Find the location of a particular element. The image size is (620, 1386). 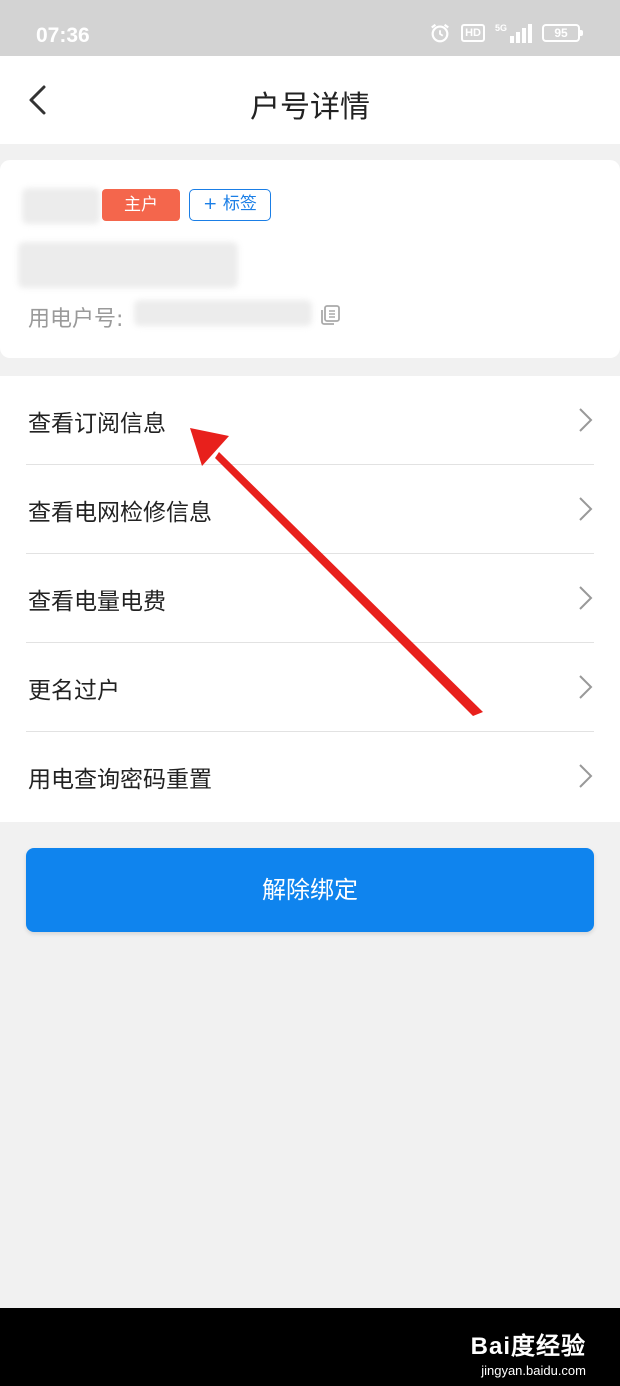

menu-item-label: 更名过户 is located at coordinates (74, 691).